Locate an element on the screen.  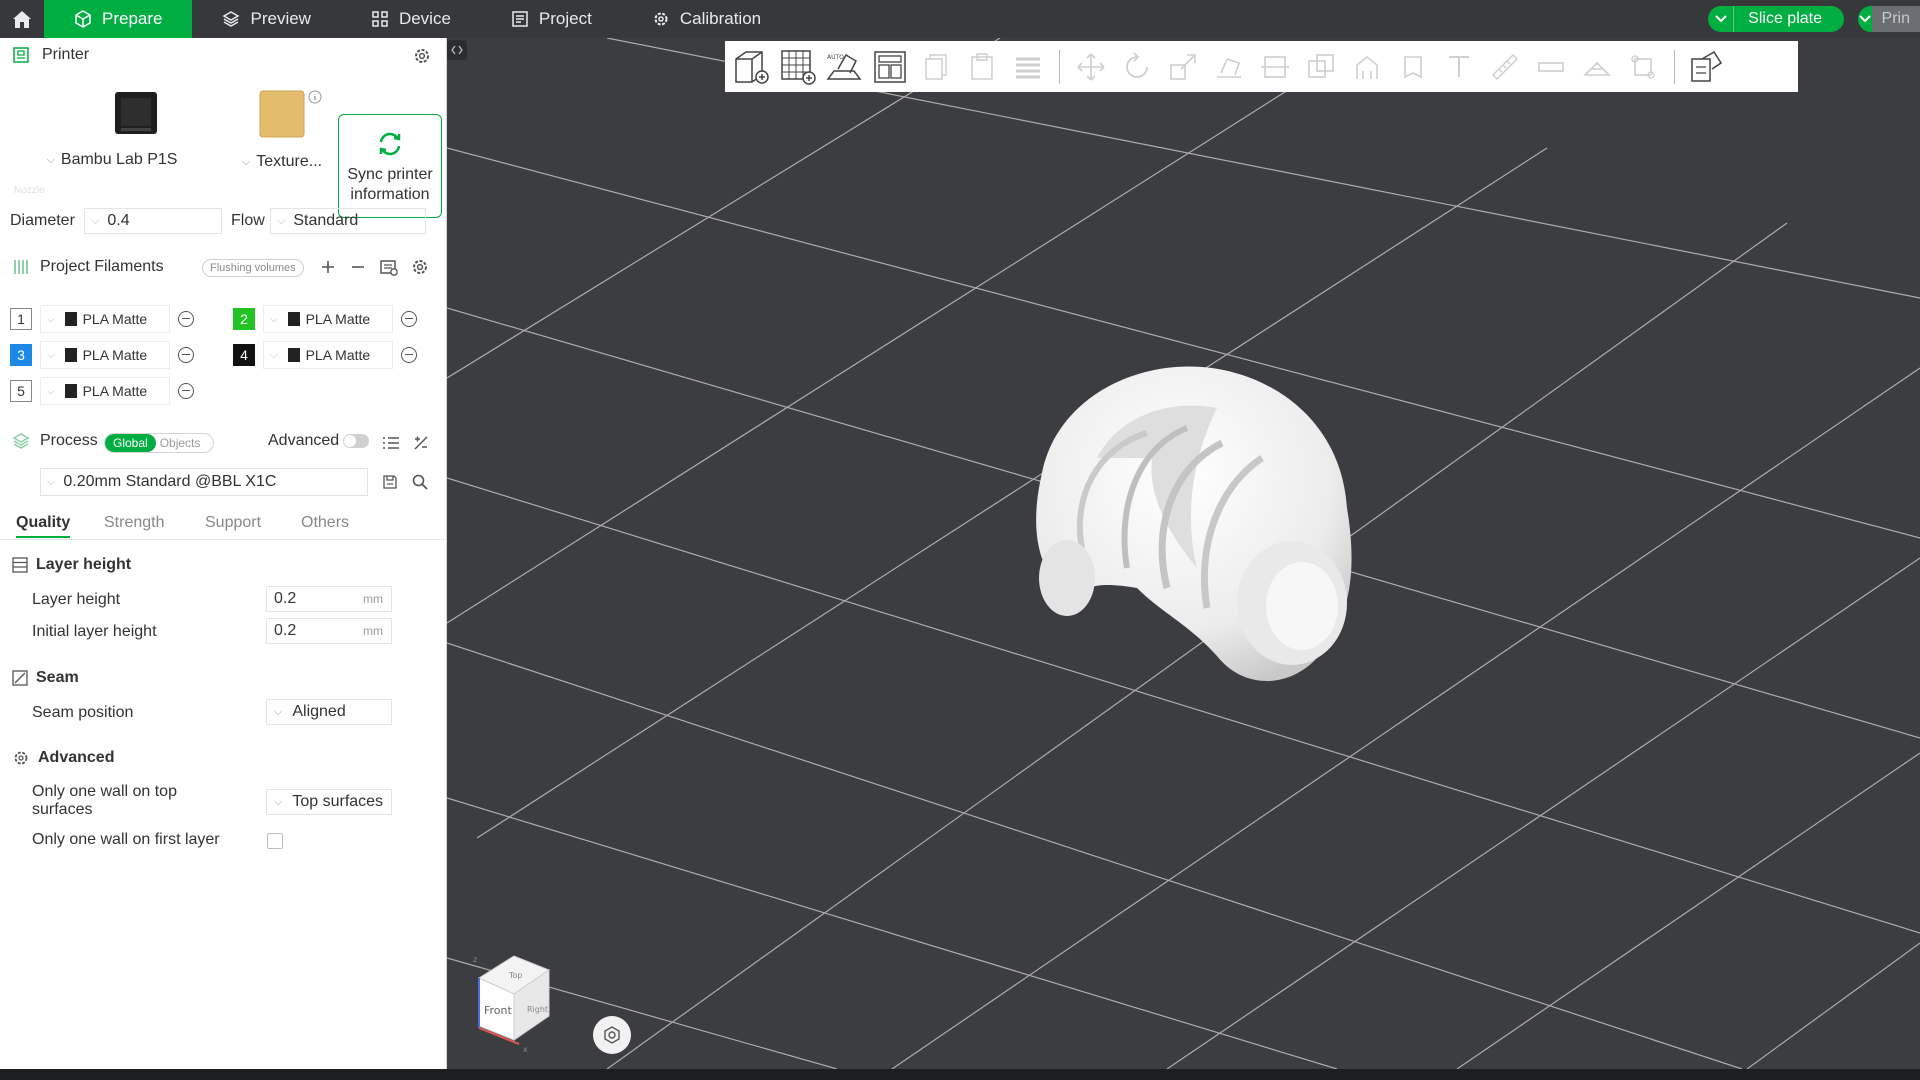
filament-slot: 2 ⌵ PLA Matte is located at coordinates (325, 319).